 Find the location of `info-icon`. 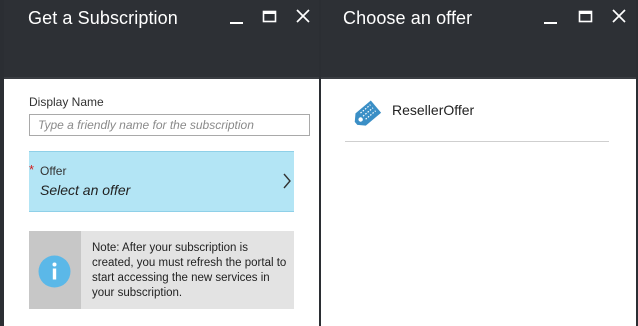

info-icon is located at coordinates (54, 271).